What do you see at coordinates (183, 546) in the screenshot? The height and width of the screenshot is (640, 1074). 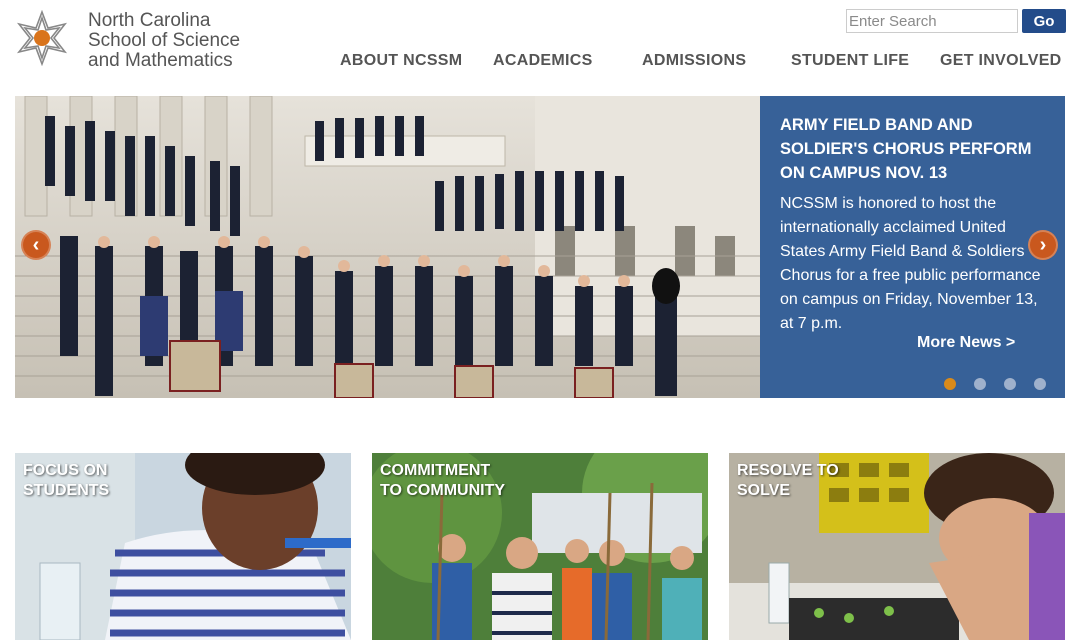 I see `tile-focus-on-students: FOCUS ON STUDENTS` at bounding box center [183, 546].